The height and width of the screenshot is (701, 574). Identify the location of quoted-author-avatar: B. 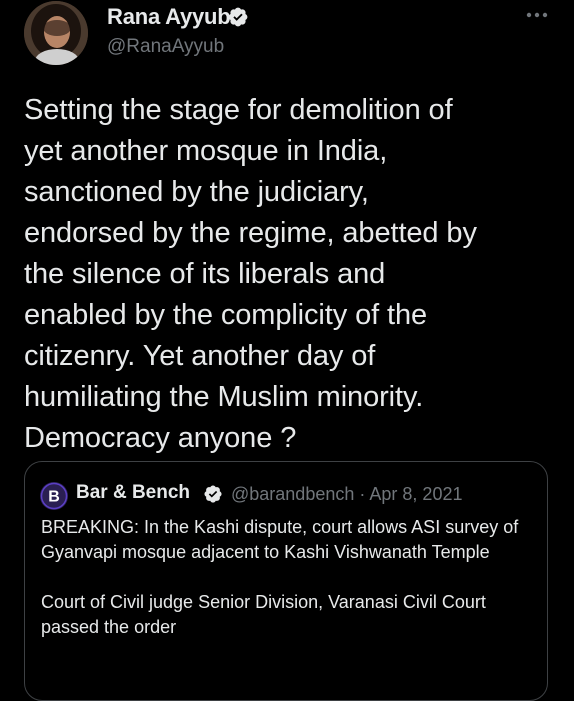
(54, 496).